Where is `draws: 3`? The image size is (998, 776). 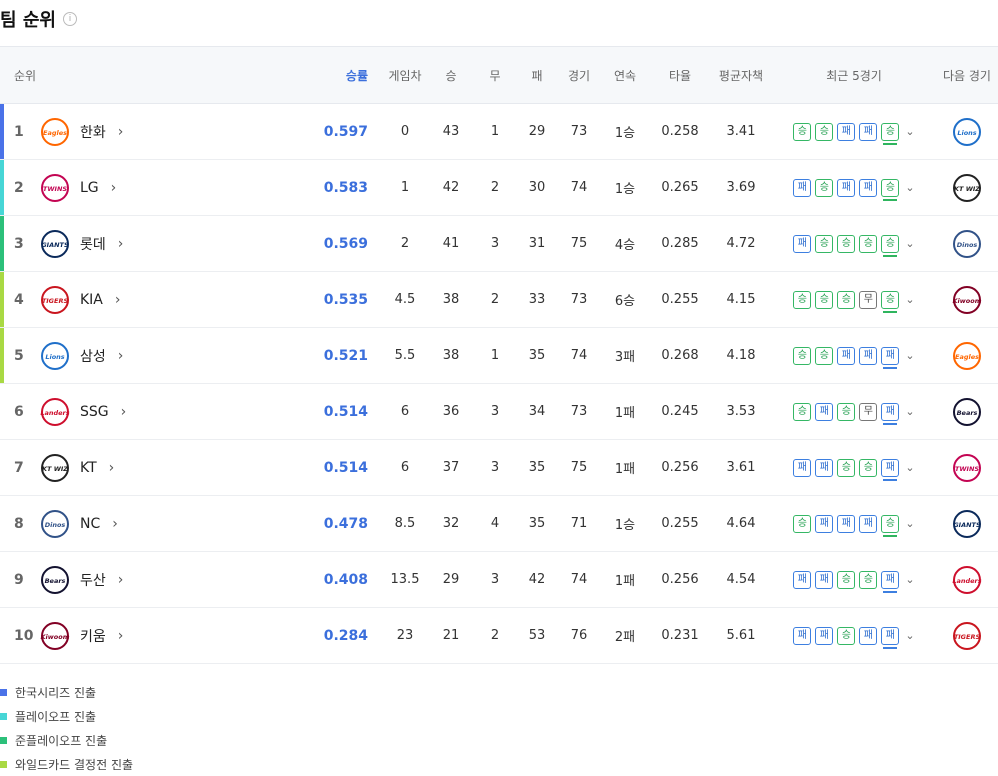
draws: 3 is located at coordinates (495, 579).